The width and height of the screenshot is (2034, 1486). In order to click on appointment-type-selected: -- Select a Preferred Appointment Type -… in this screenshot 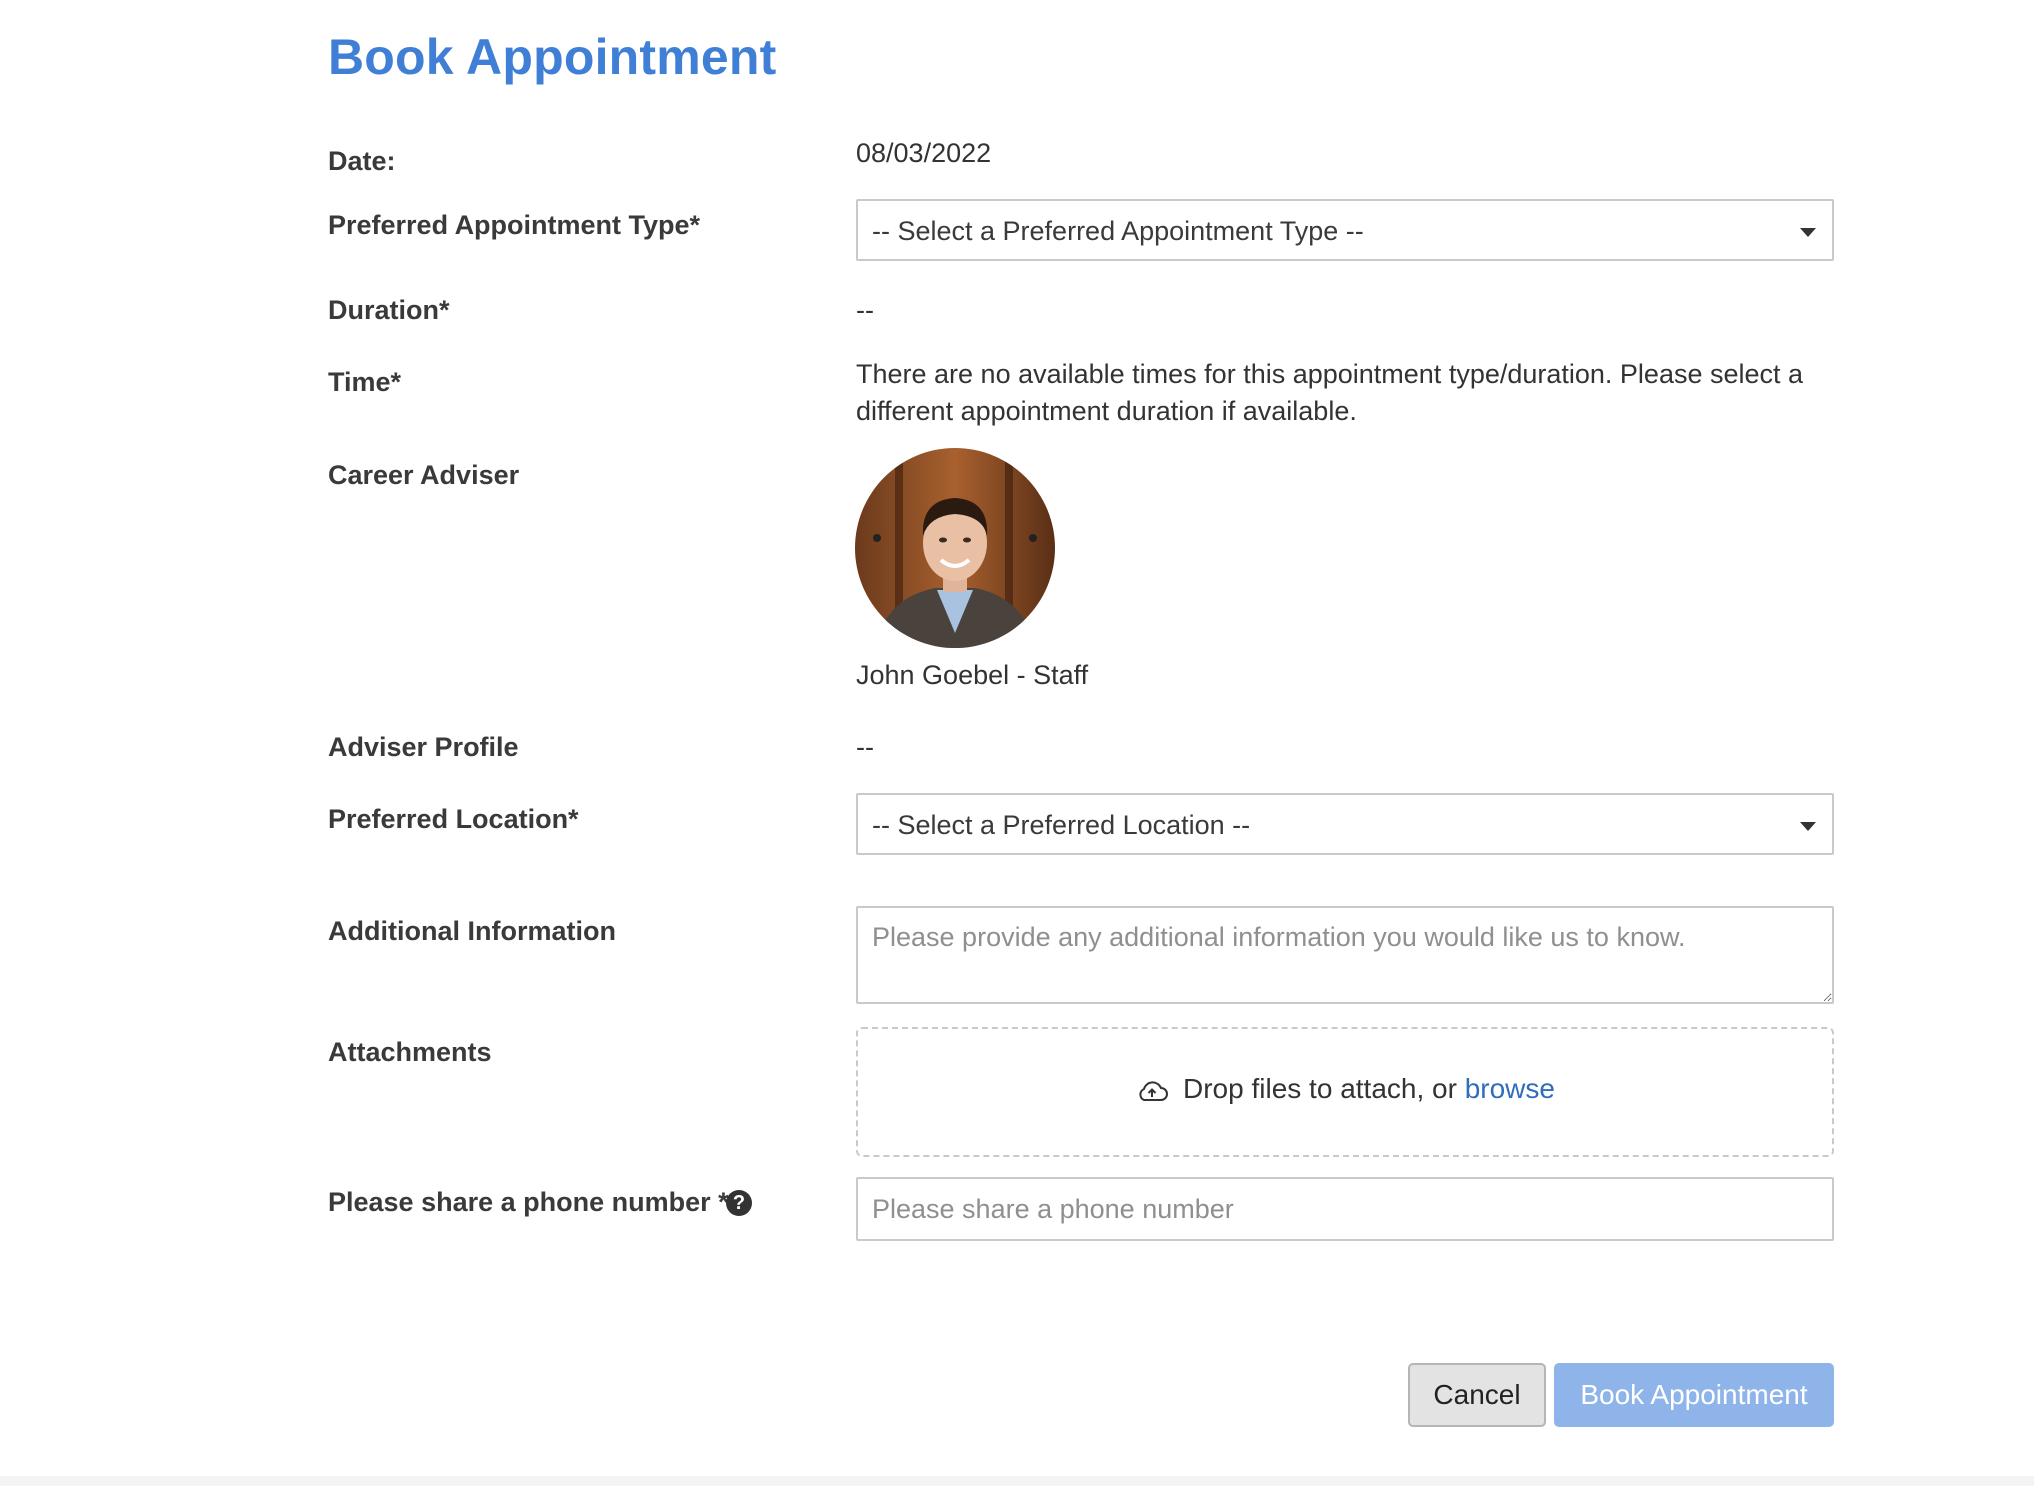, I will do `click(1118, 231)`.